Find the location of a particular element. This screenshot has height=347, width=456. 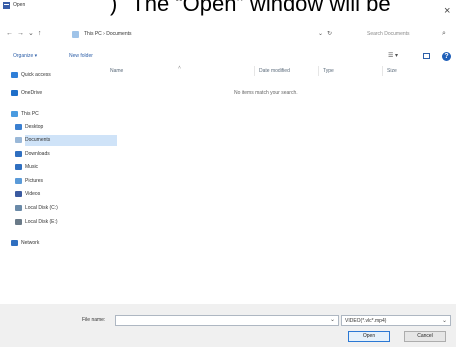

column-name: Name is located at coordinates (116, 71).